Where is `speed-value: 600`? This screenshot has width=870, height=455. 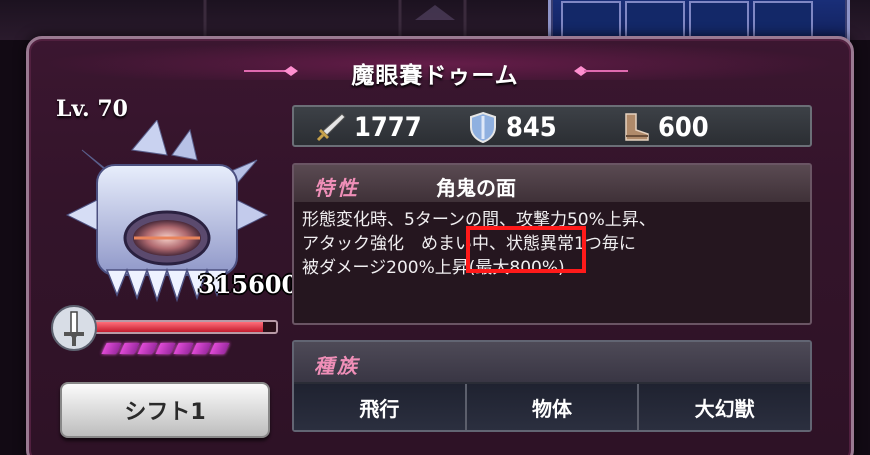 speed-value: 600 is located at coordinates (683, 127).